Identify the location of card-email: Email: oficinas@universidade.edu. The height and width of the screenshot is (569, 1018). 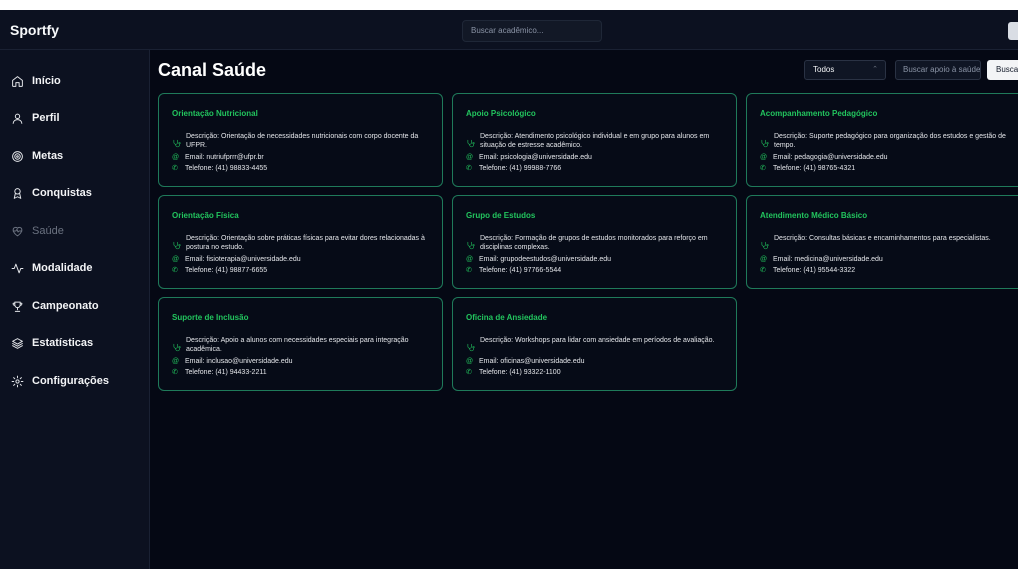
(532, 361).